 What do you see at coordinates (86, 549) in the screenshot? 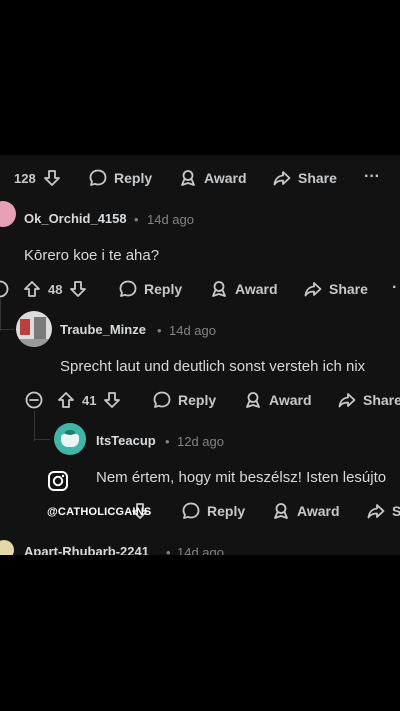
I see `comment-username: Apart-Rhubarb-2241` at bounding box center [86, 549].